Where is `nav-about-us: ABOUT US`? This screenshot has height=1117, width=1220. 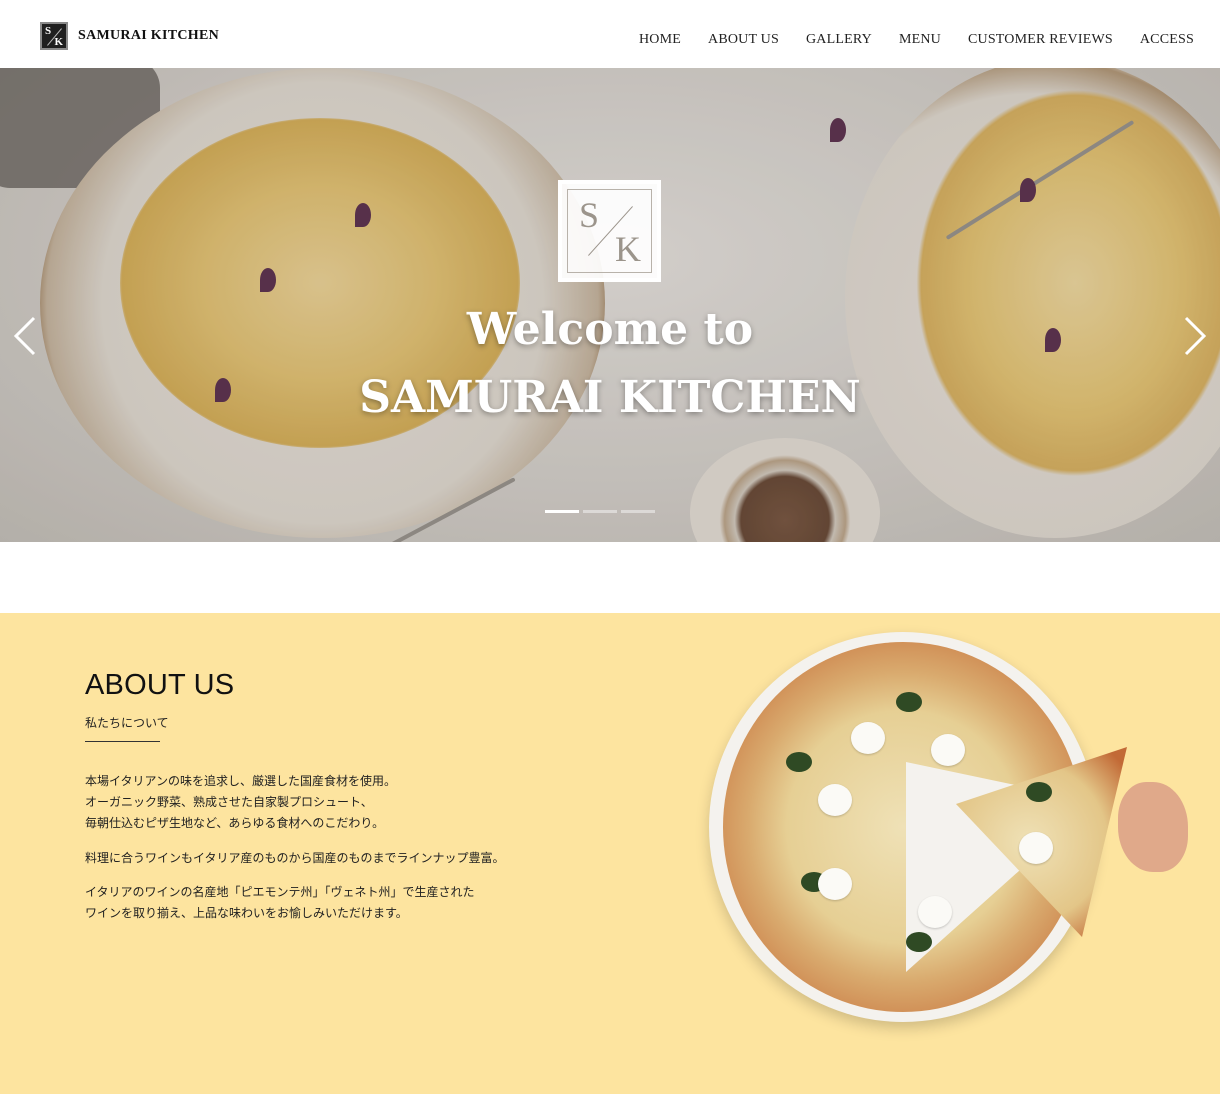 nav-about-us: ABOUT US is located at coordinates (743, 40).